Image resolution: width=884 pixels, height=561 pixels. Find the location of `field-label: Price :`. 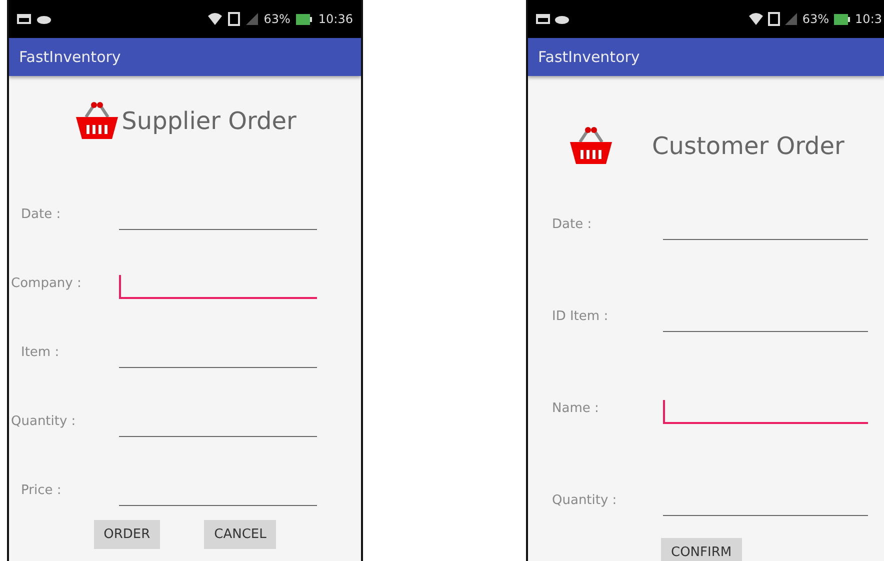

field-label: Price : is located at coordinates (41, 491).